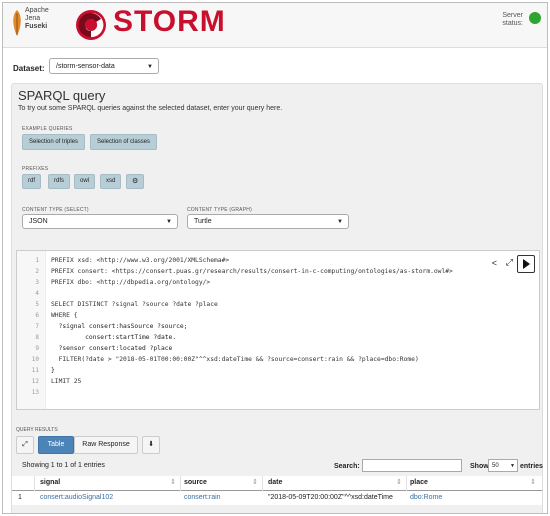 This screenshot has width=550, height=516. Describe the element at coordinates (330, 497) in the screenshot. I see `cell-date: "2018-05-09T20:00:00Z"^^xsd:dateTime` at that location.